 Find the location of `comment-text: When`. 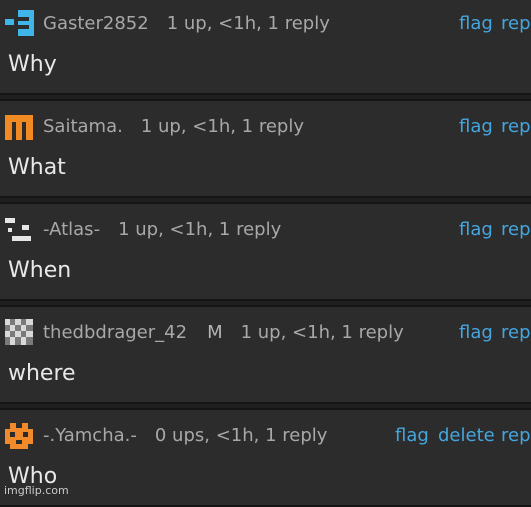

comment-text: When is located at coordinates (40, 270).